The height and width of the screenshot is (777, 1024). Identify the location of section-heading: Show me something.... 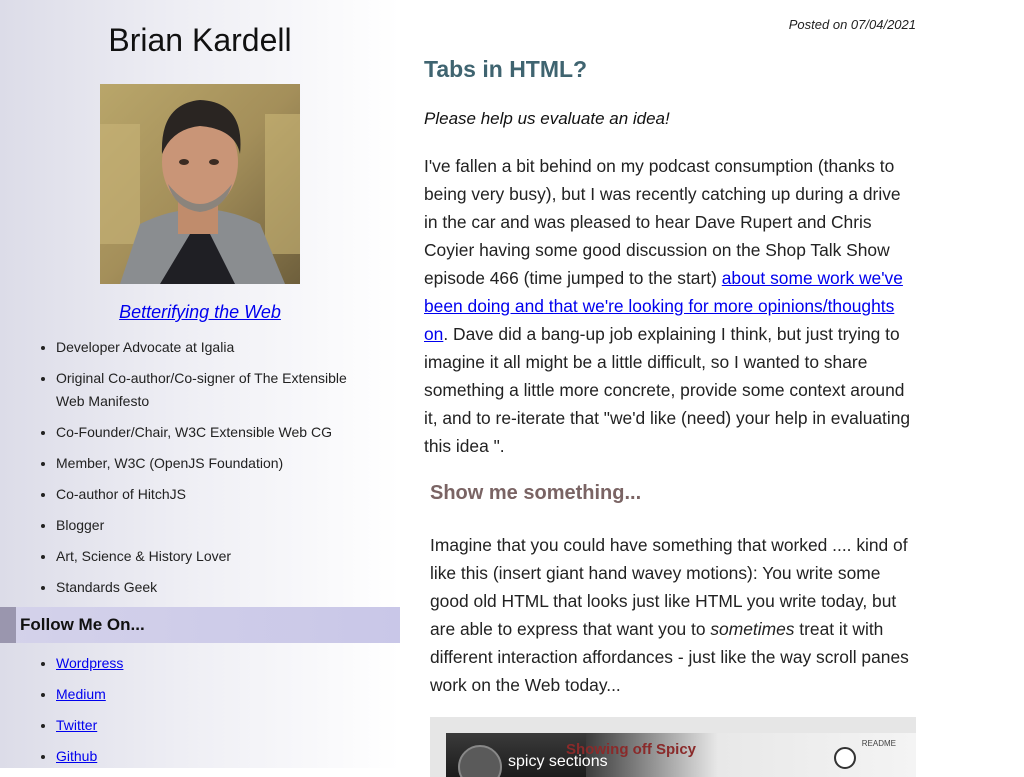
(536, 493).